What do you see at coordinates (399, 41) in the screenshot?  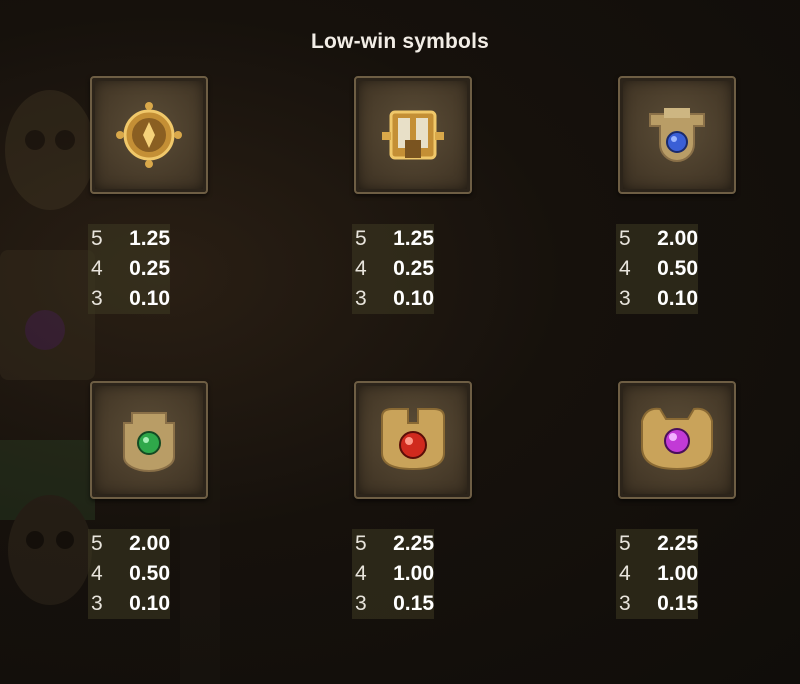 I see `section-title: Low-win symbols` at bounding box center [399, 41].